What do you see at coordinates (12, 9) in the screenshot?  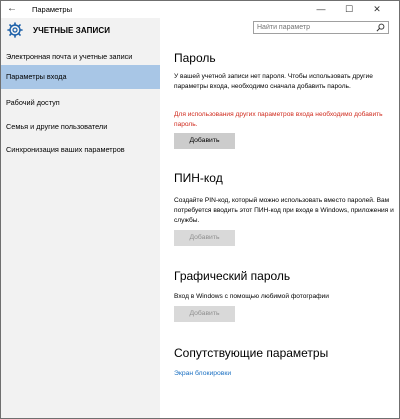 I see `back-arrow-icon: ←` at bounding box center [12, 9].